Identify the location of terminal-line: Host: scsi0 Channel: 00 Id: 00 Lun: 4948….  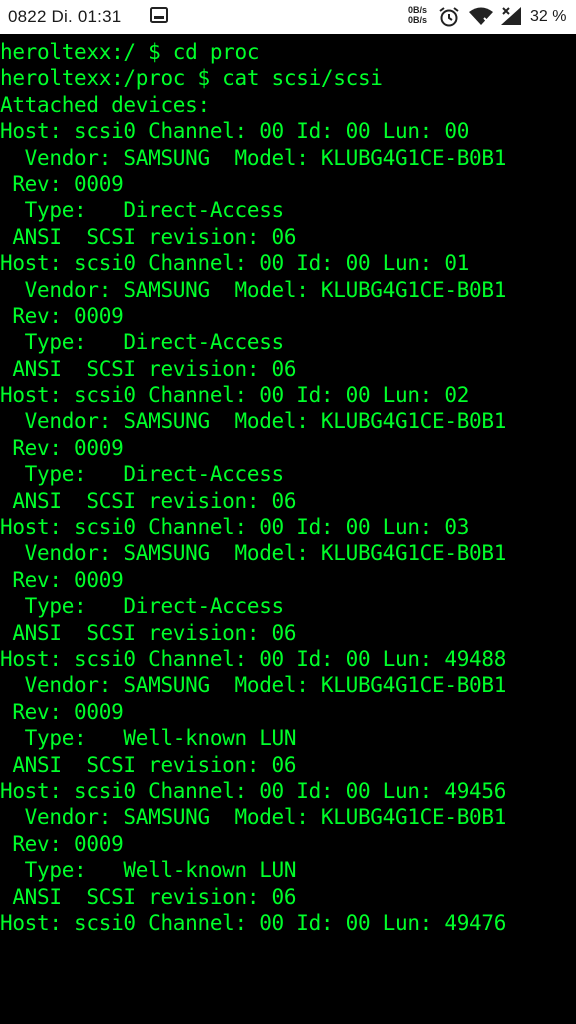
(253, 658).